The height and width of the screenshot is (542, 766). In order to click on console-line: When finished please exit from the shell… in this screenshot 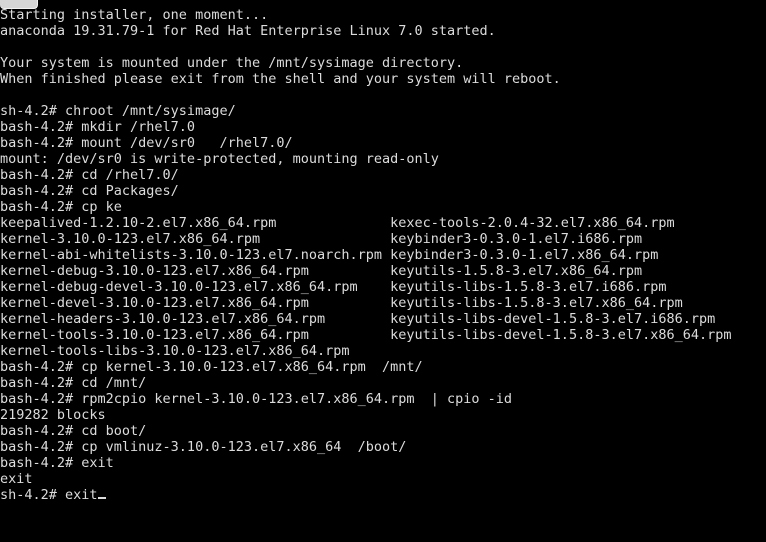, I will do `click(280, 79)`.